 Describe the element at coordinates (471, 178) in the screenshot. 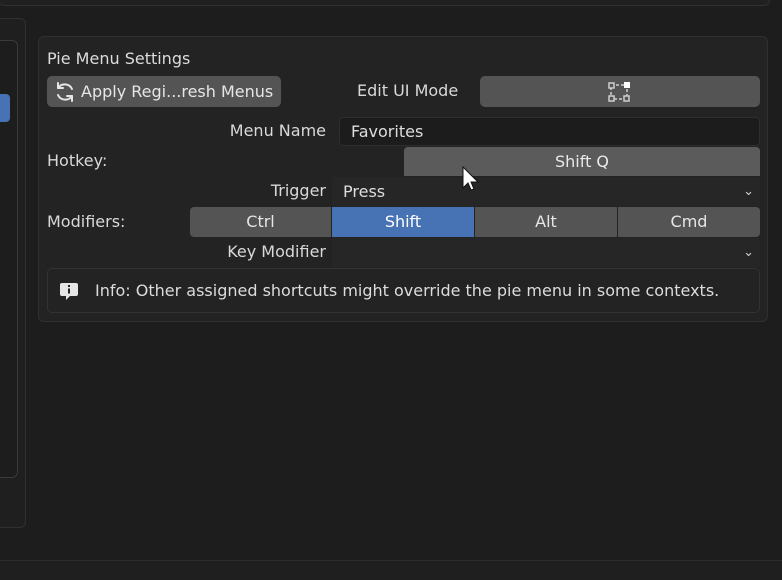

I see `mouse-cursor-icon` at that location.